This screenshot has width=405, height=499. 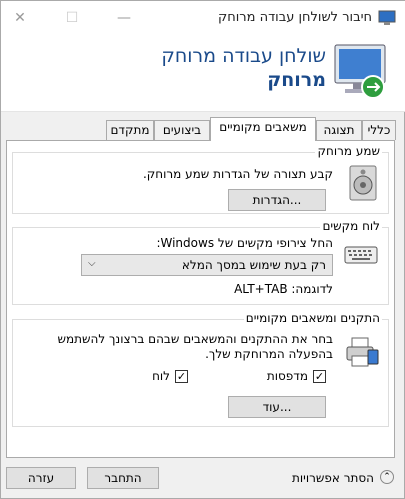 I want to click on keyboard-example: לדוגמה: ALT+TAB, so click(x=283, y=289).